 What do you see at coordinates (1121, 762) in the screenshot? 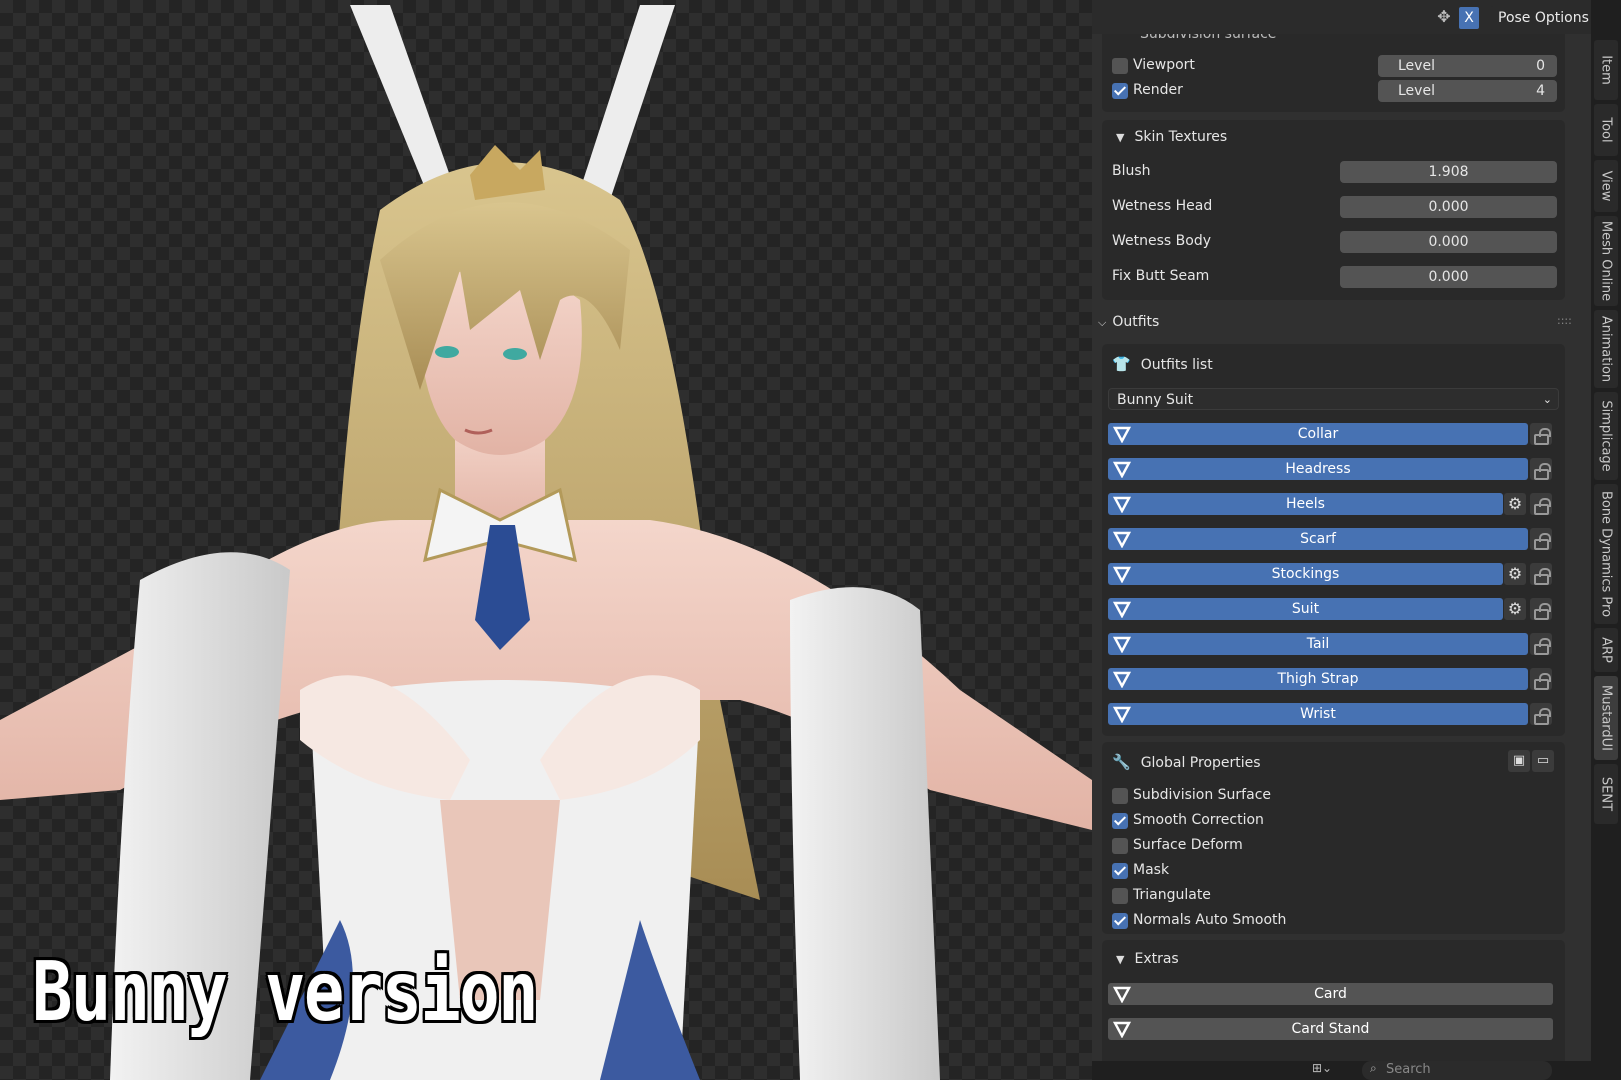
I see `wrench-icon: 🔧` at bounding box center [1121, 762].